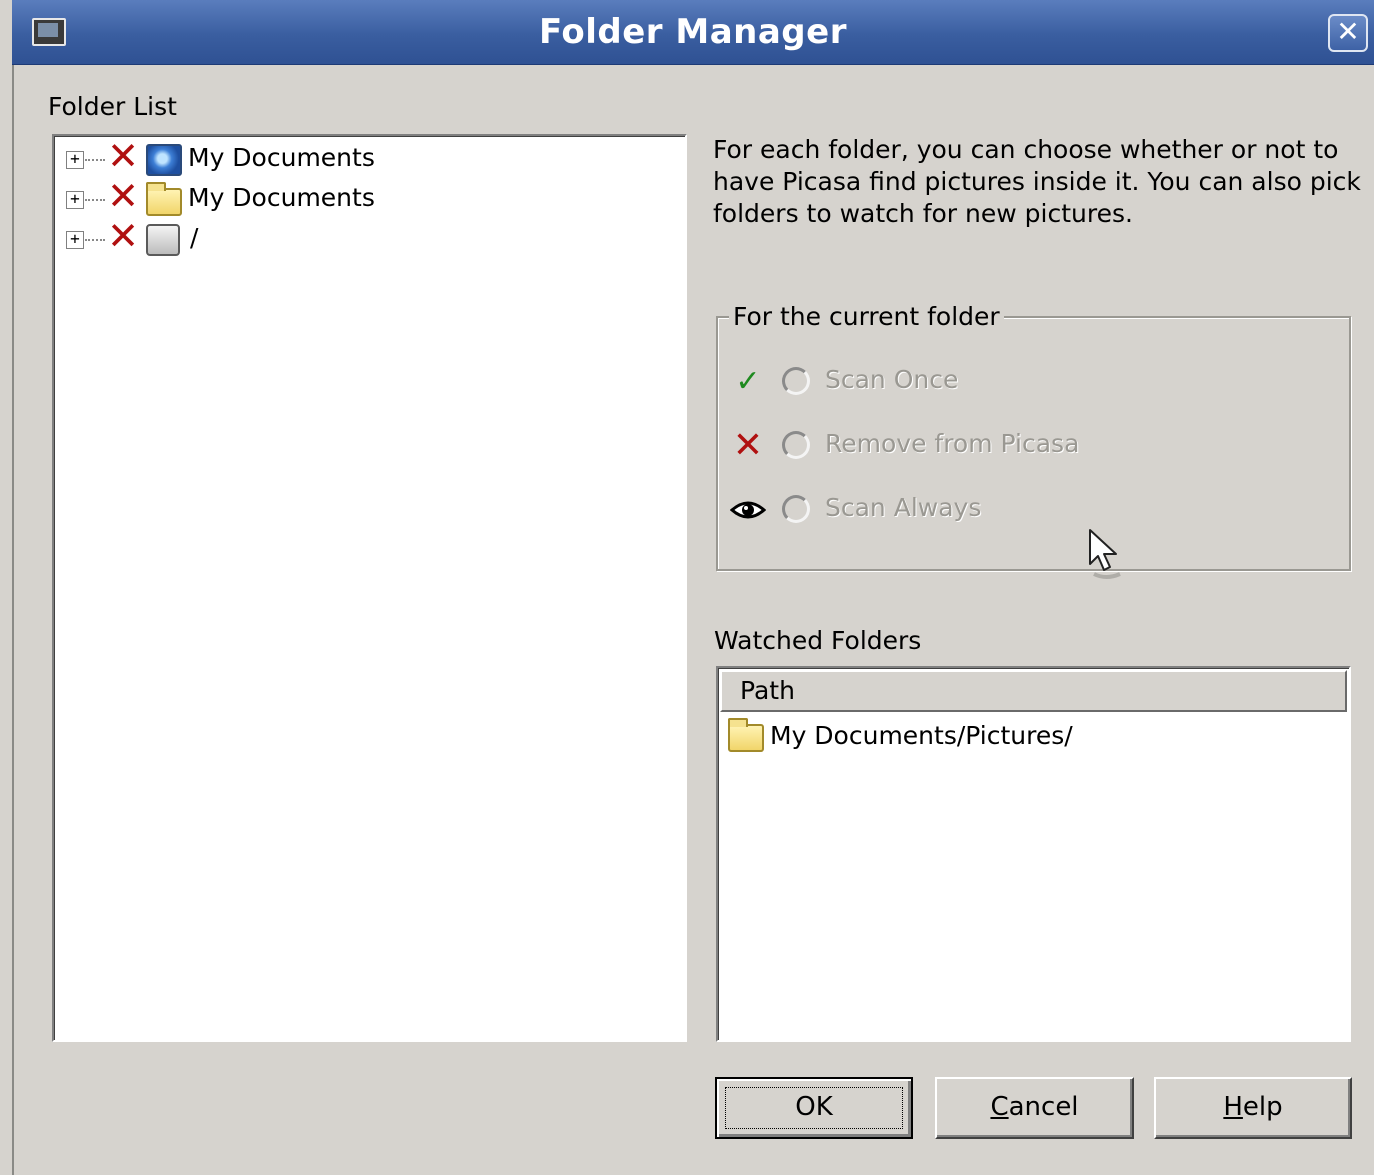 This screenshot has width=1374, height=1175. Describe the element at coordinates (194, 237) in the screenshot. I see `tree-item-label: /` at that location.